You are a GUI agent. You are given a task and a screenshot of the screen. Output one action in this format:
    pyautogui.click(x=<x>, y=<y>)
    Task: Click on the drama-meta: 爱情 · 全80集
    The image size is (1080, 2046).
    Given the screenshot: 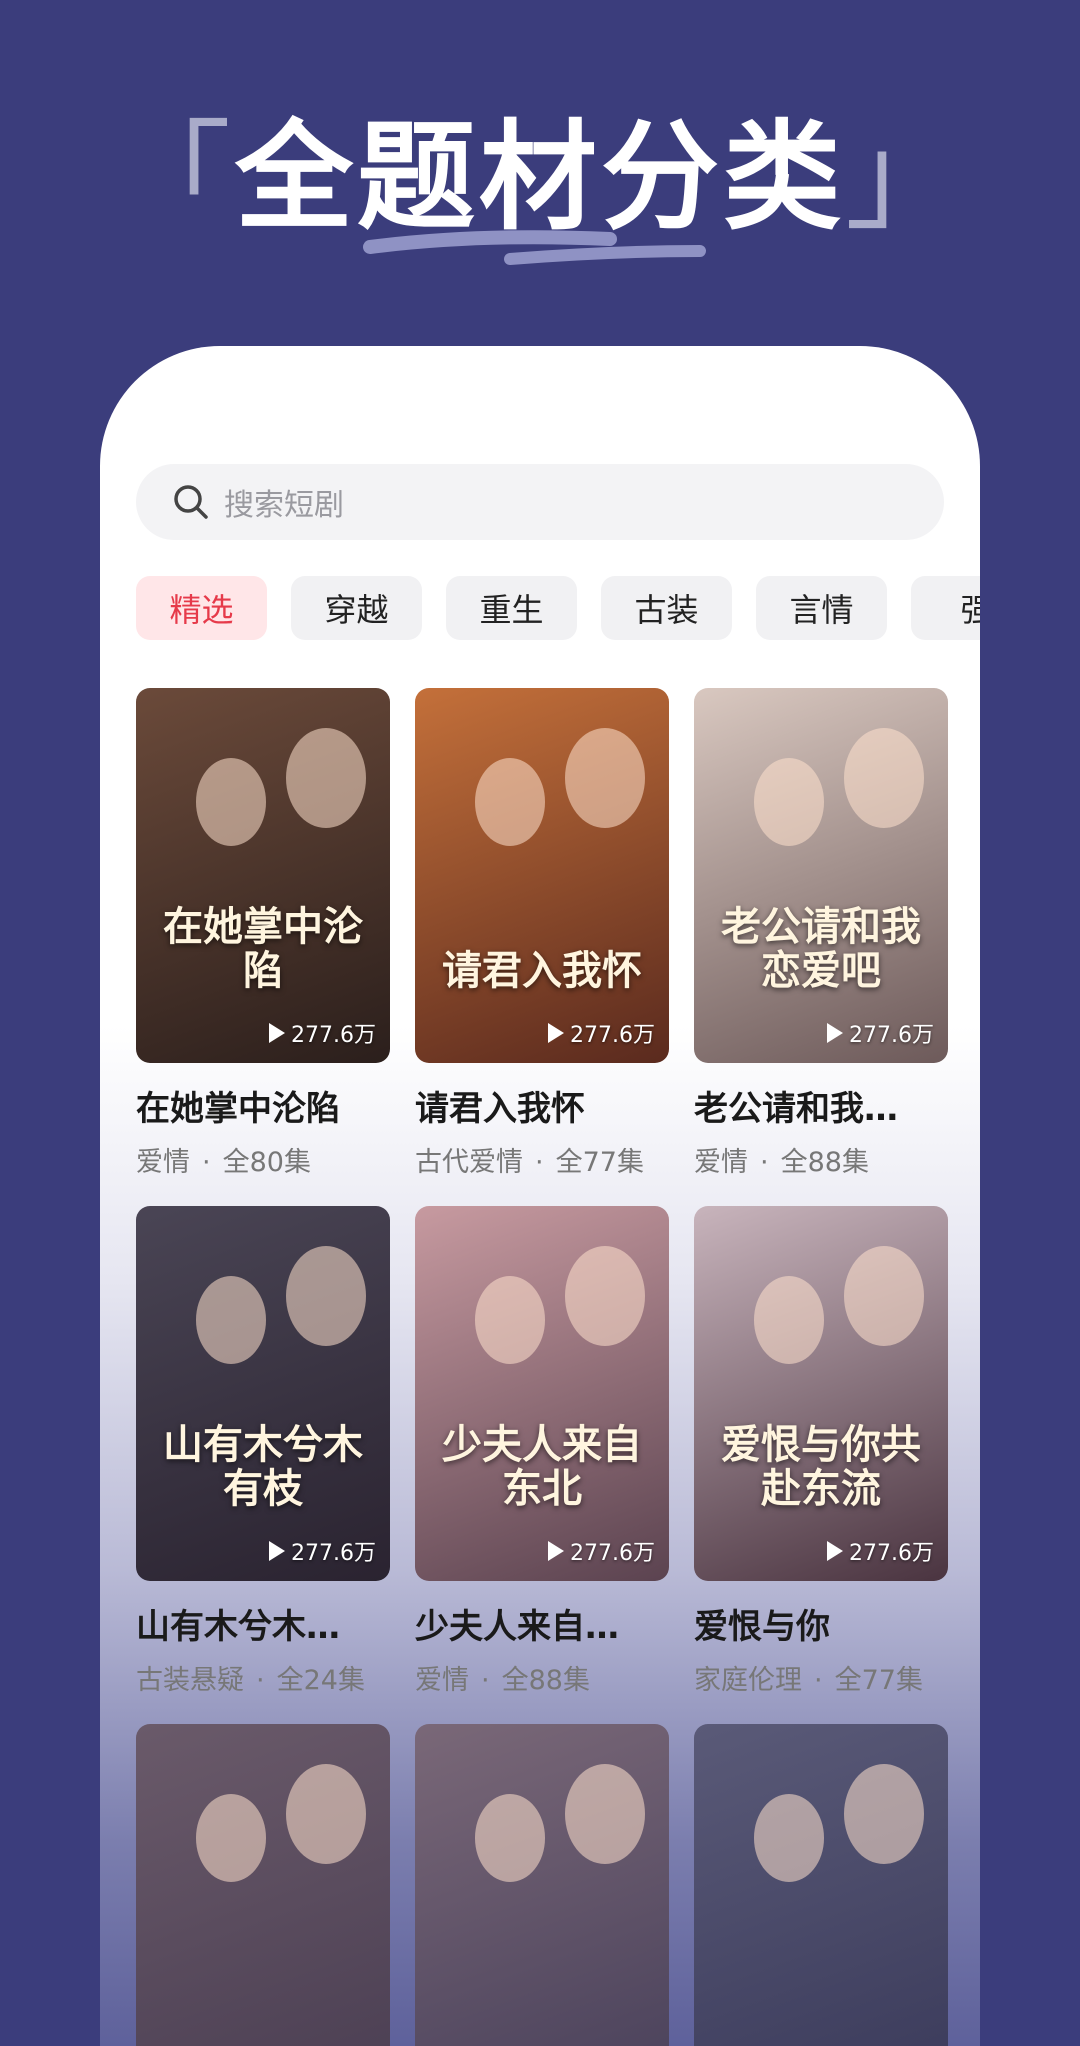 What is the action you would take?
    pyautogui.click(x=263, y=1159)
    